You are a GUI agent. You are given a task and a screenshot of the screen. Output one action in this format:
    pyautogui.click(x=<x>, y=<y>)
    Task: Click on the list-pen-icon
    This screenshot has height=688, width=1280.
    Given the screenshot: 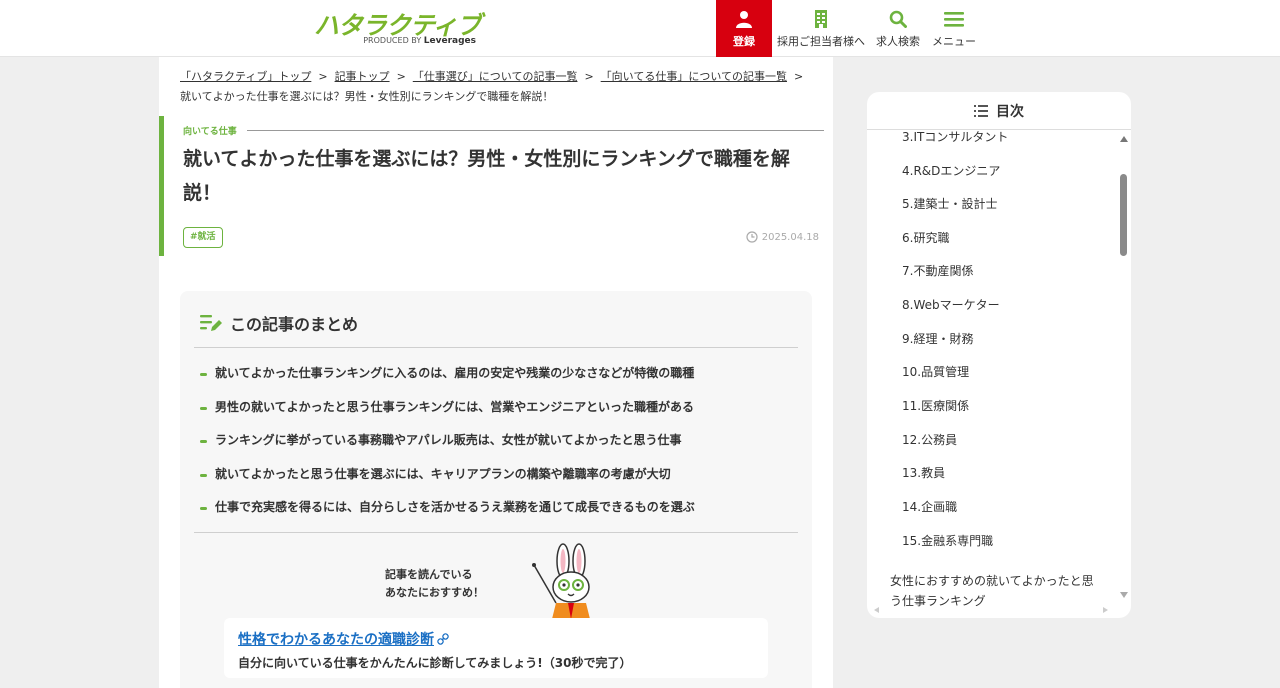 What is the action you would take?
    pyautogui.click(x=211, y=323)
    